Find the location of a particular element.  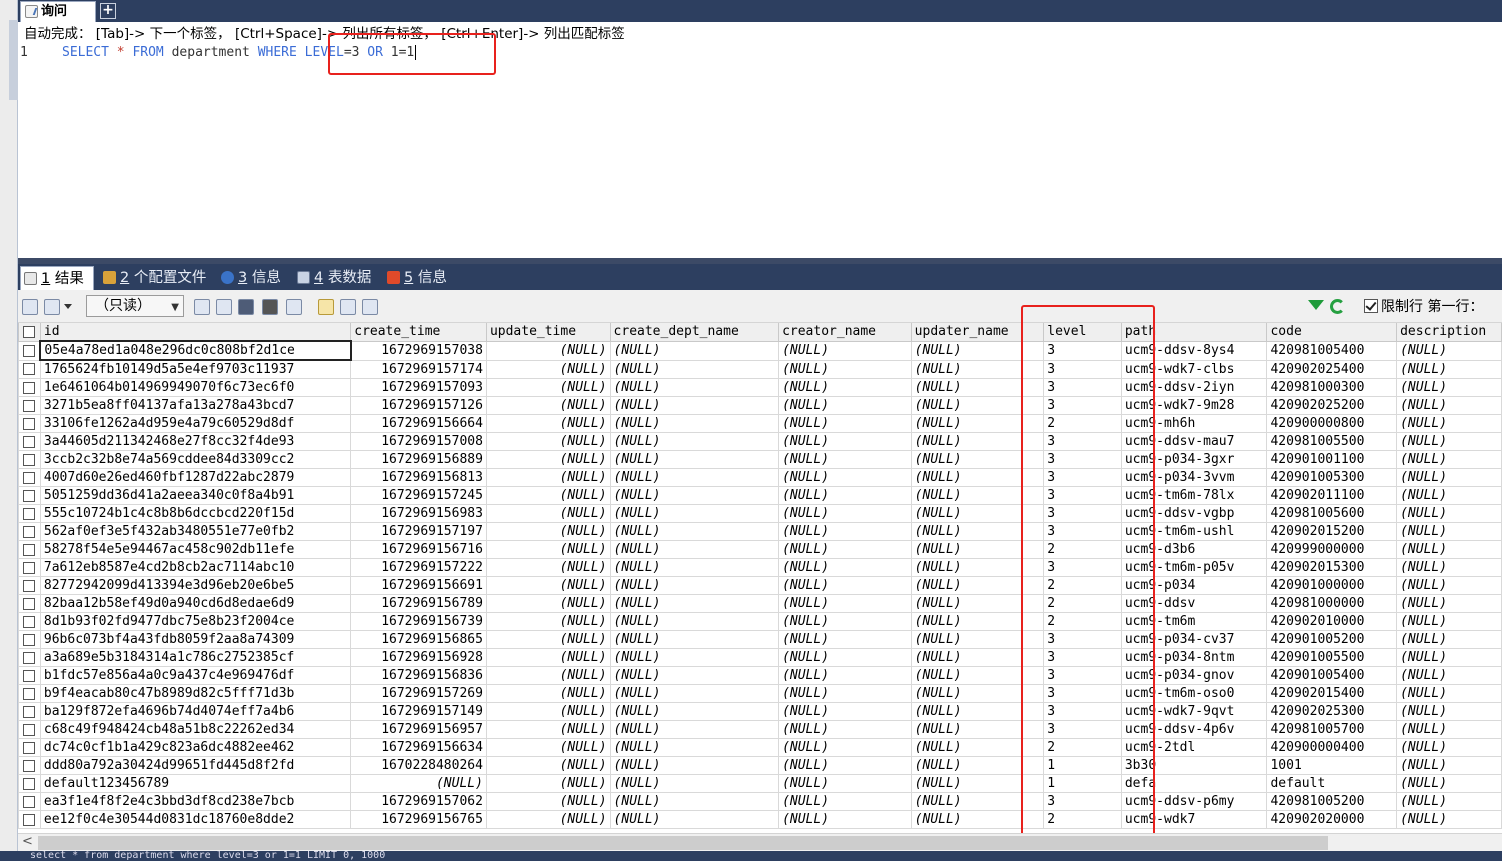

cell-code: 420900000400 is located at coordinates (1332, 747).